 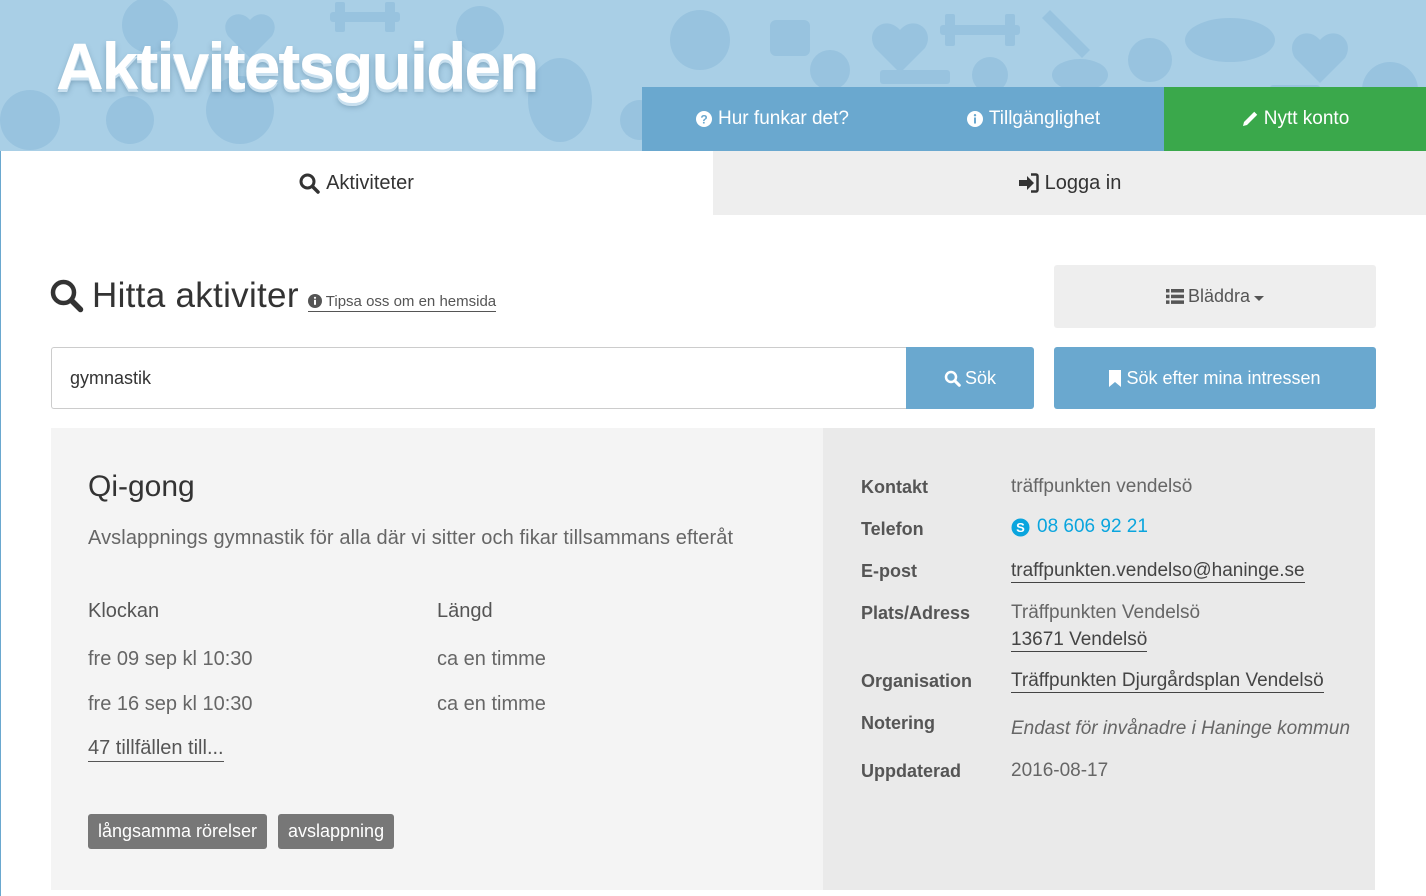 What do you see at coordinates (1167, 681) in the screenshot?
I see `organisation-link: Träffpunkten Djurgårdsplan Vendelsö` at bounding box center [1167, 681].